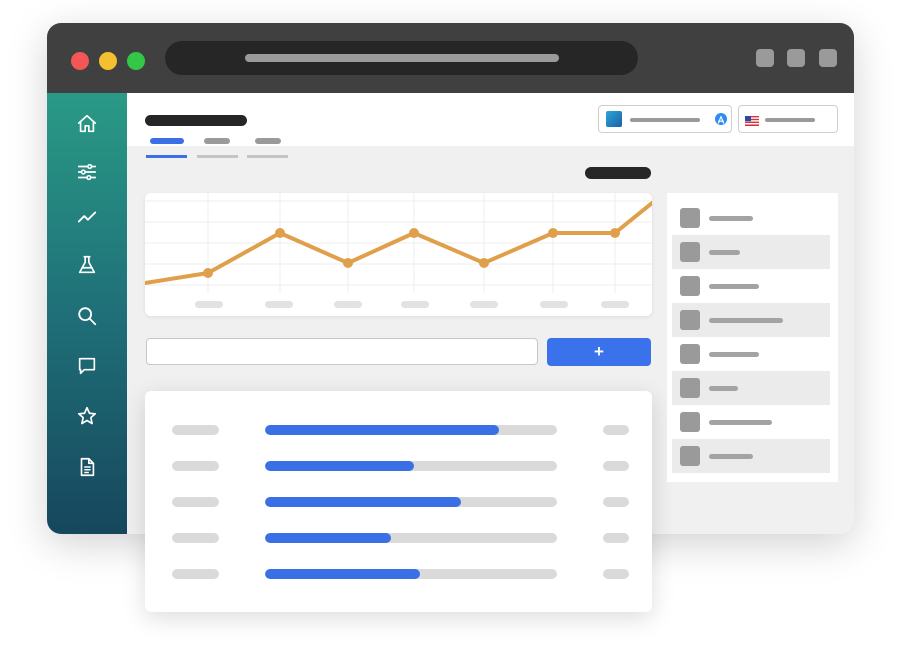  I want to click on side-panel-list, so click(752, 337).